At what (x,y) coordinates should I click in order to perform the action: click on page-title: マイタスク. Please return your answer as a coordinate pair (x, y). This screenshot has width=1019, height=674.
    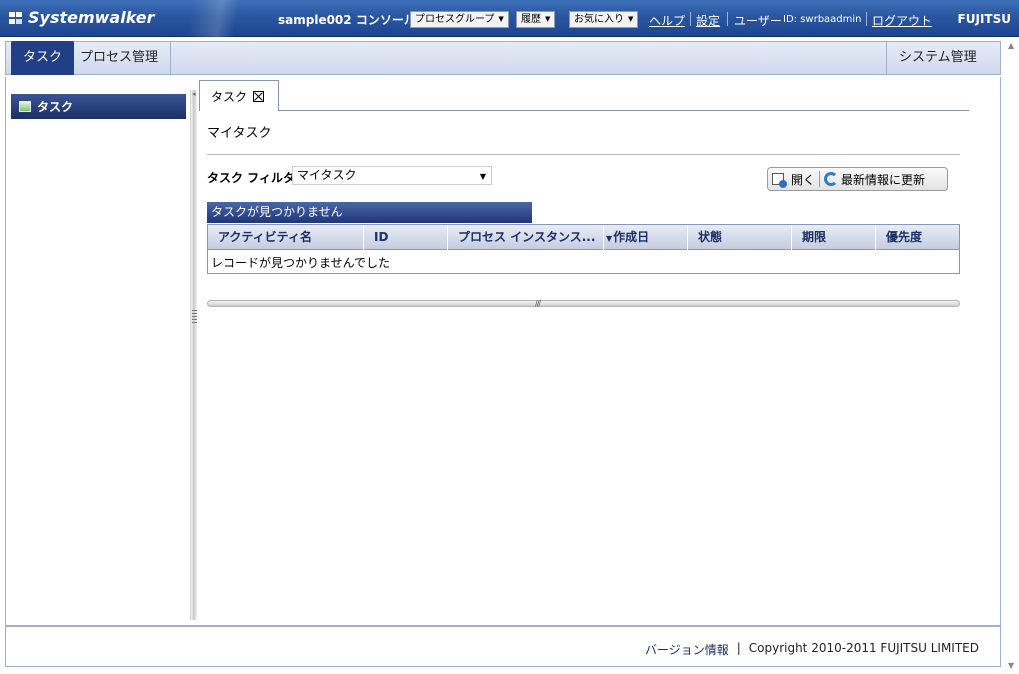
    Looking at the image, I should click on (239, 133).